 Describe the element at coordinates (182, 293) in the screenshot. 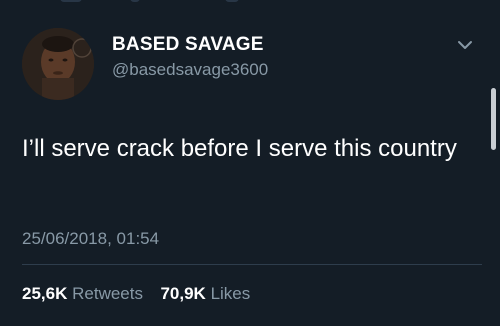

I see `likes-count: 70,9K` at that location.